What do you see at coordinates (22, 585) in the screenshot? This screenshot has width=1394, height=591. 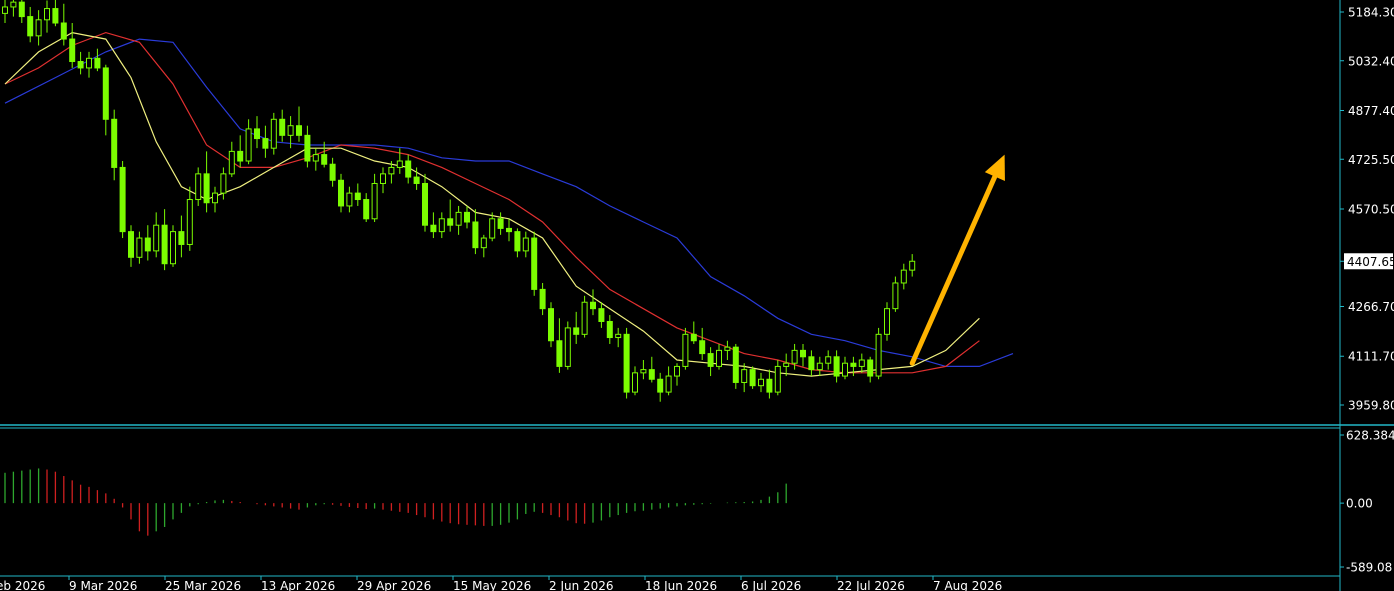 I see `time-tick-label: eb 2026` at bounding box center [22, 585].